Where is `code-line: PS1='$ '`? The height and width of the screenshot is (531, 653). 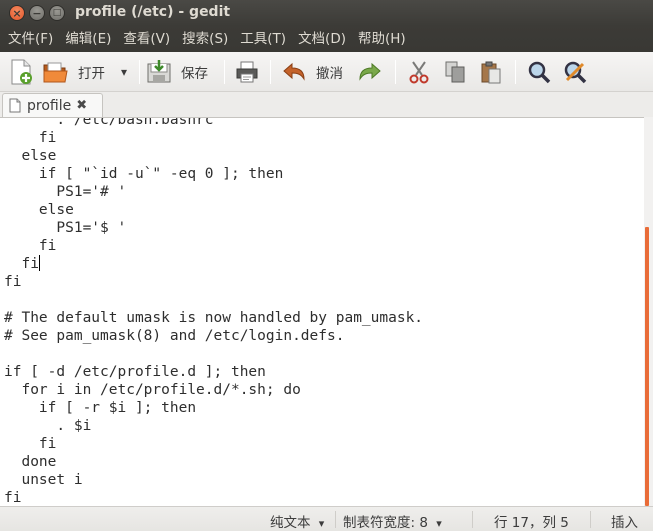
code-line: PS1='$ ' is located at coordinates (65, 228).